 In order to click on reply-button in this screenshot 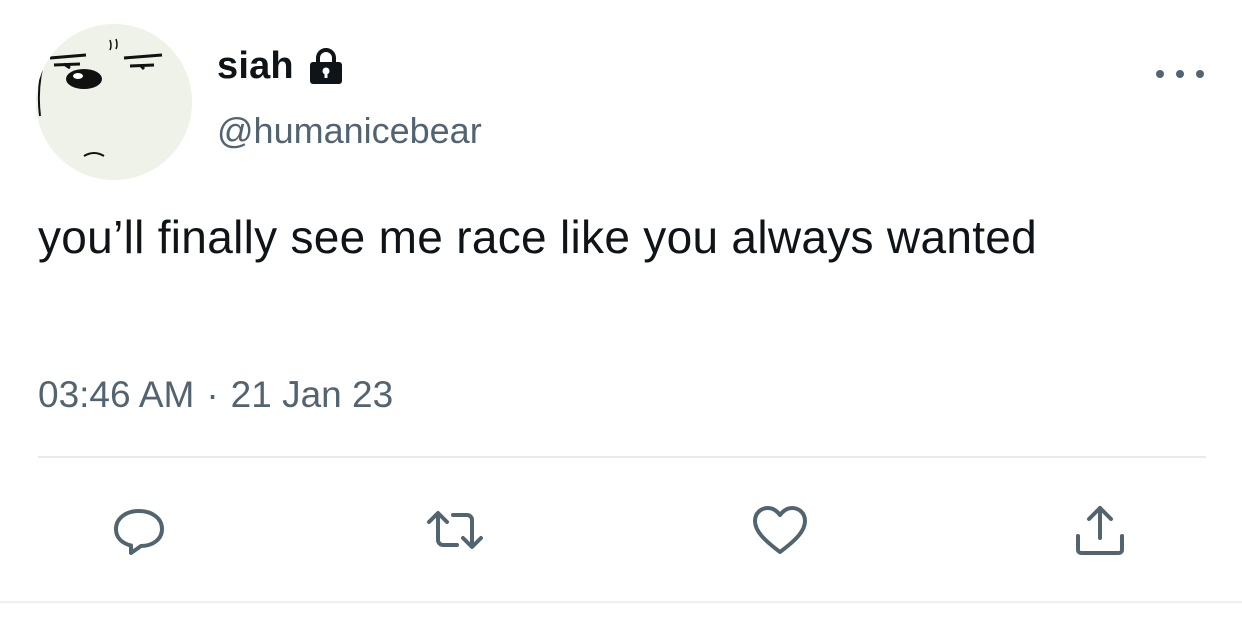, I will do `click(139, 530)`.